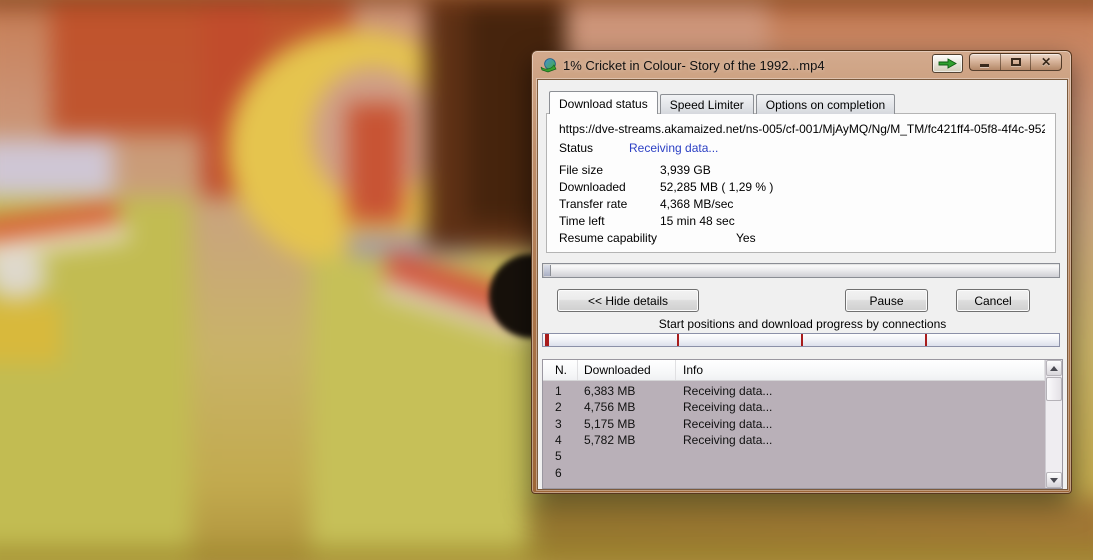 The image size is (1093, 560). What do you see at coordinates (685, 169) in the screenshot?
I see `file-size-value: 3,939 GB` at bounding box center [685, 169].